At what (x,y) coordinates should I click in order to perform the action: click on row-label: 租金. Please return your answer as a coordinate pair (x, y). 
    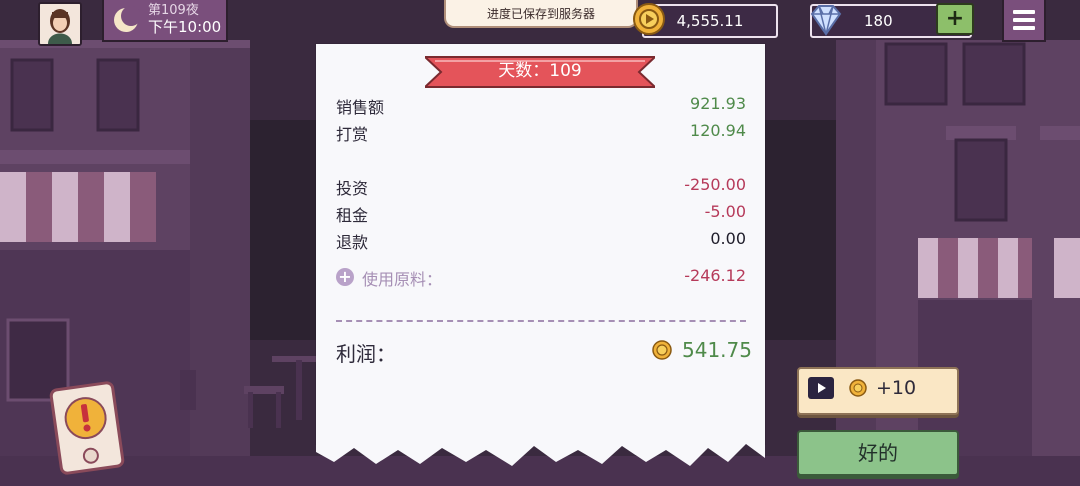
    Looking at the image, I should click on (352, 215).